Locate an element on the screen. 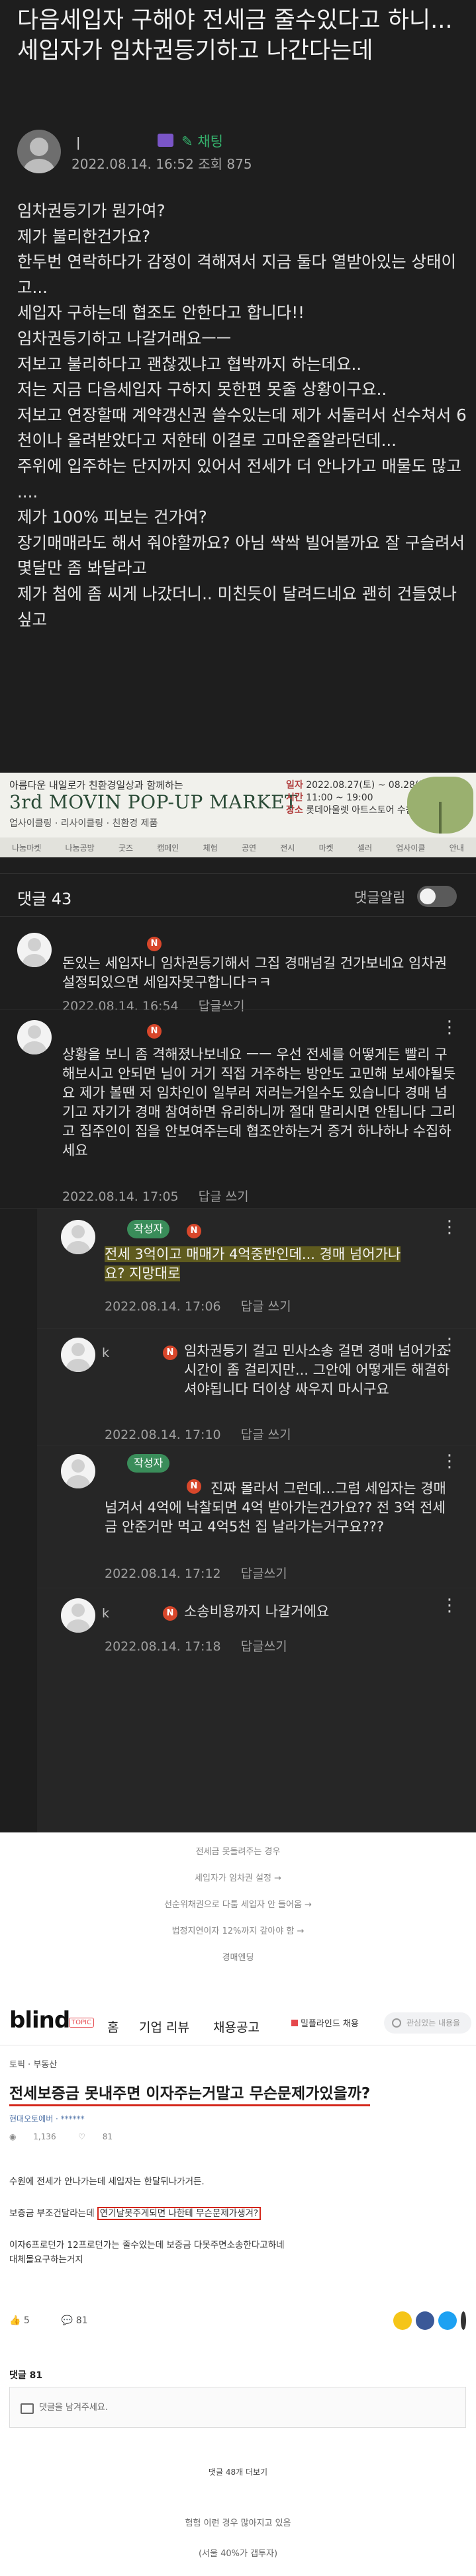  post-datetime: 2022.08.14. 16:52 is located at coordinates (132, 164).